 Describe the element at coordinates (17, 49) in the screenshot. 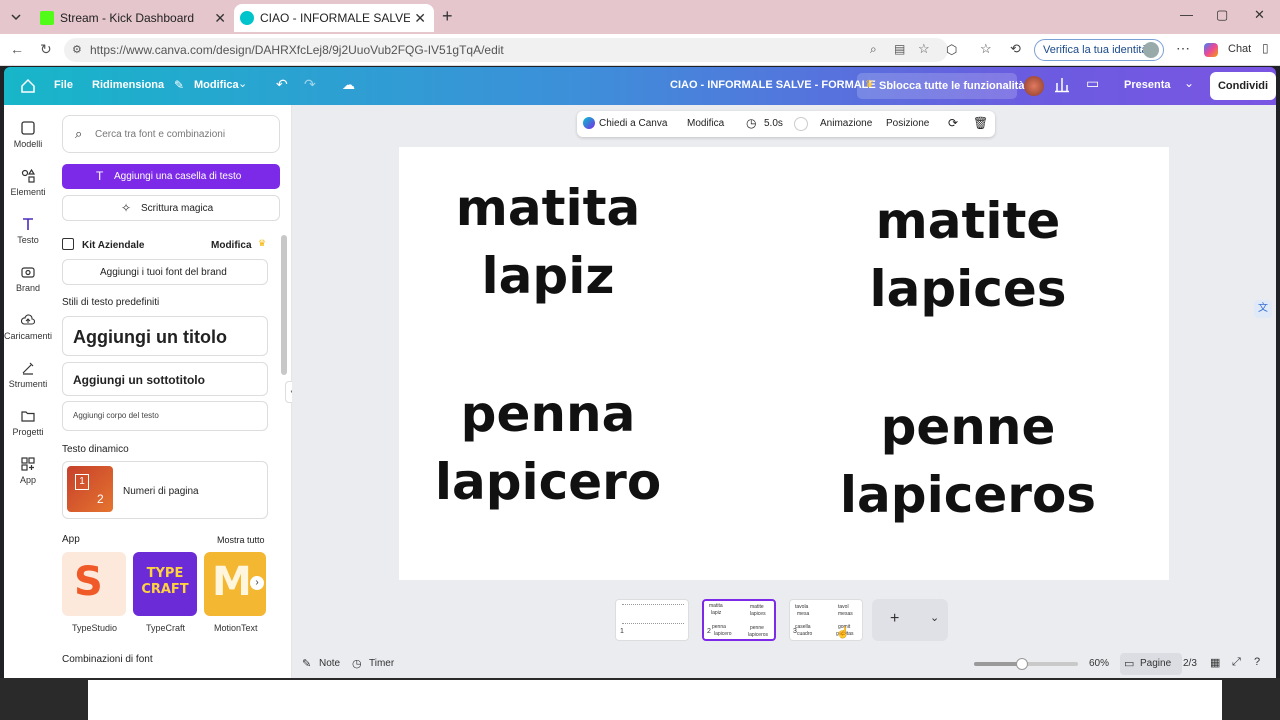

I see `back-icon: ←` at that location.